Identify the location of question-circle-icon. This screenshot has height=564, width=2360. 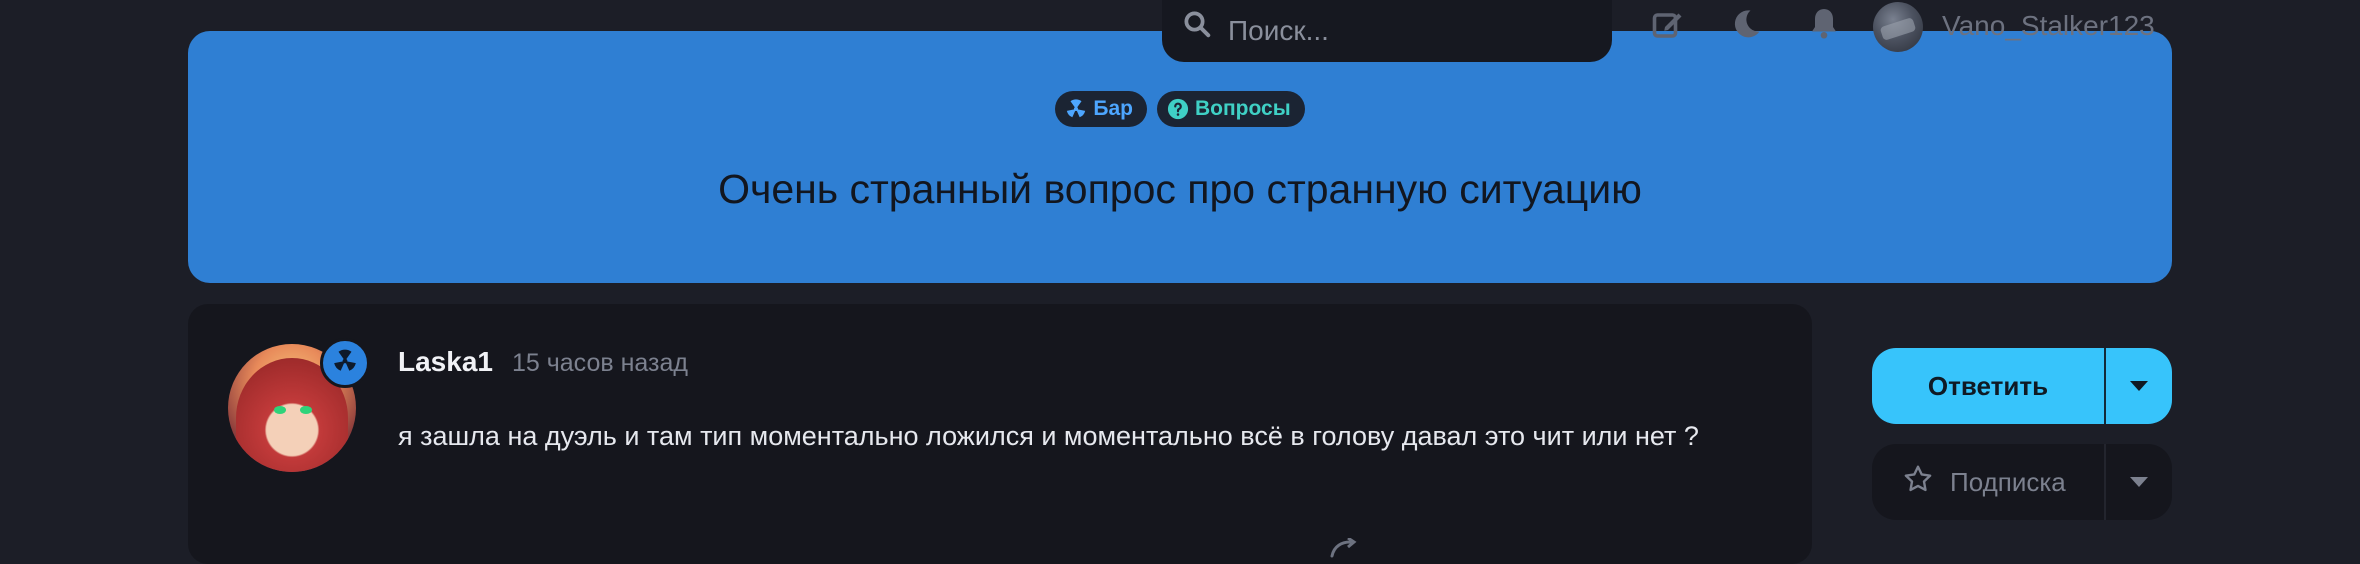
(1178, 109).